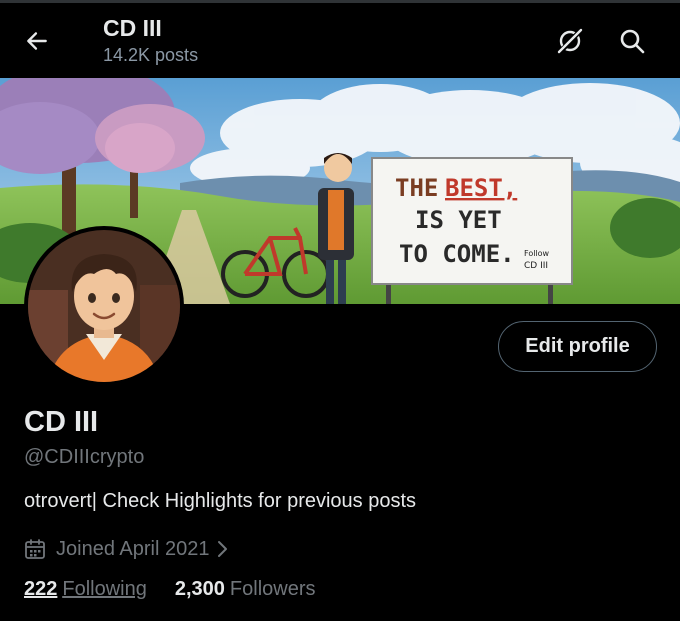  I want to click on sign-small-text1: Follow, so click(537, 253).